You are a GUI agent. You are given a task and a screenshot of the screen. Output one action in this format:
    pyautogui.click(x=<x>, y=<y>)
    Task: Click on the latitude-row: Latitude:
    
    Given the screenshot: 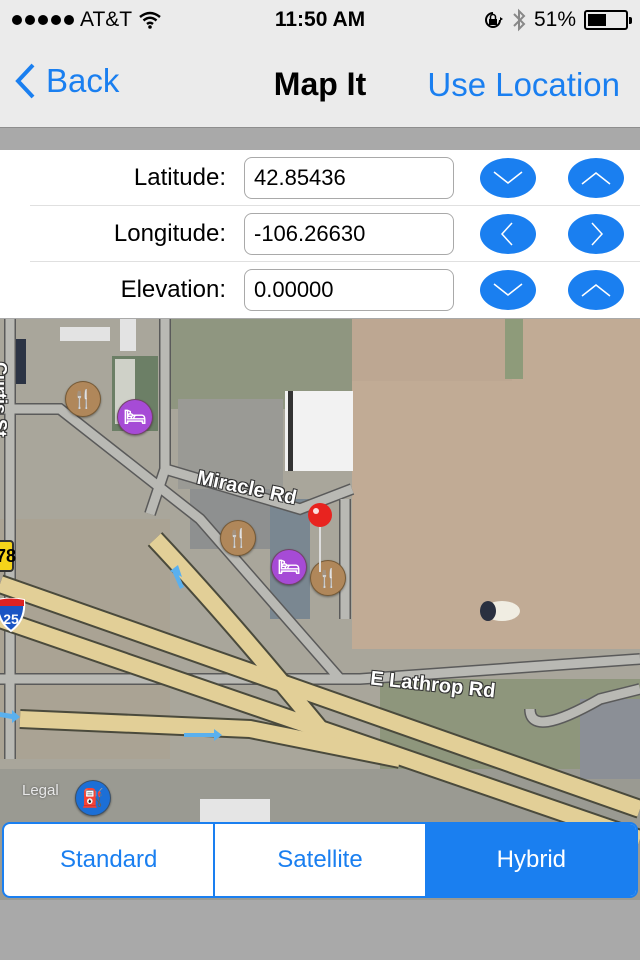 What is the action you would take?
    pyautogui.click(x=320, y=178)
    